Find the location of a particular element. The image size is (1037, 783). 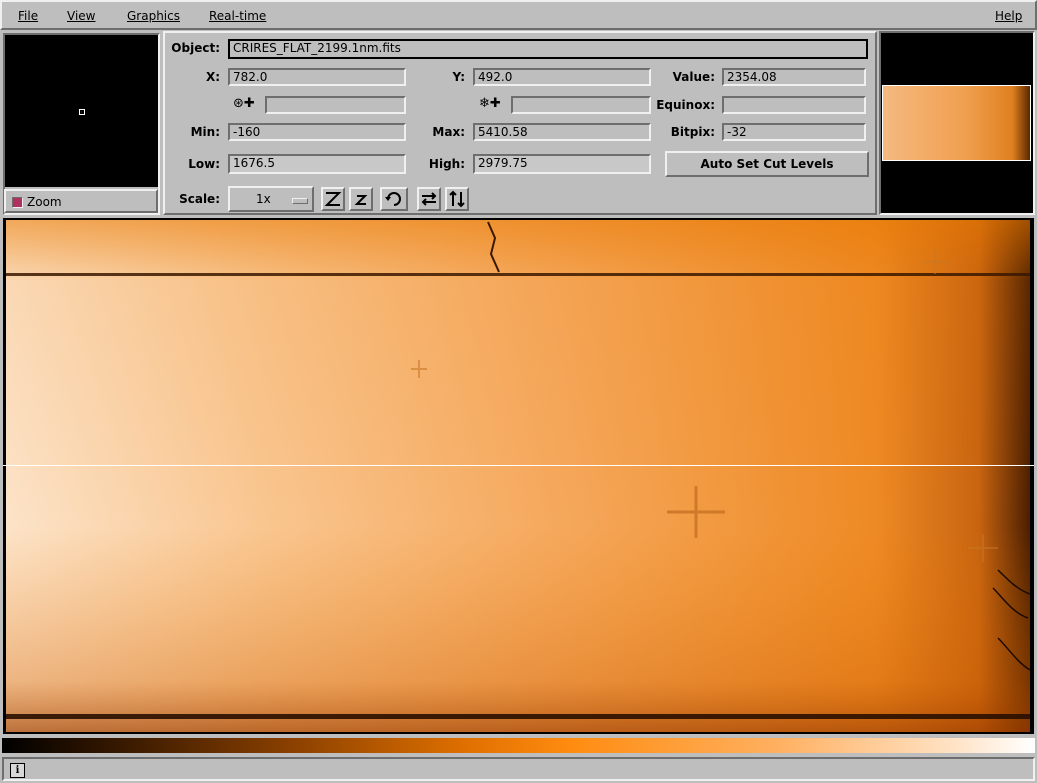

value-field: 2354.08 is located at coordinates (794, 77).